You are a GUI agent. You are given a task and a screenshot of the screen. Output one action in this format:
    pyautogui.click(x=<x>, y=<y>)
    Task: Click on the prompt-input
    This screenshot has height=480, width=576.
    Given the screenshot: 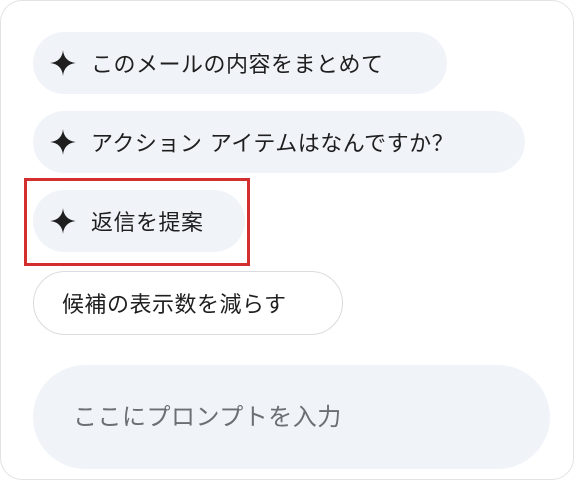 What is the action you would take?
    pyautogui.click(x=293, y=417)
    